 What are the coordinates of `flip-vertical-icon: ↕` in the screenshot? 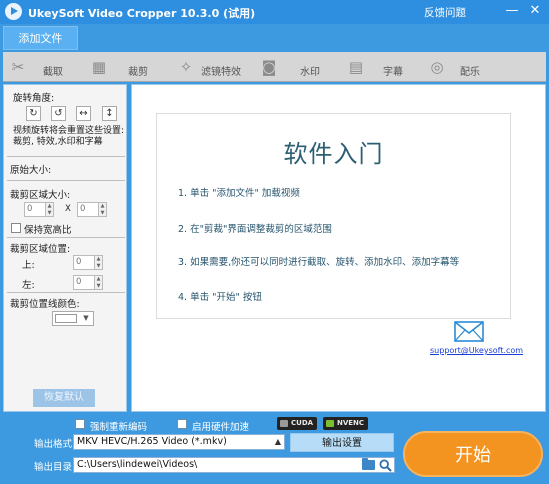 It's located at (109, 113).